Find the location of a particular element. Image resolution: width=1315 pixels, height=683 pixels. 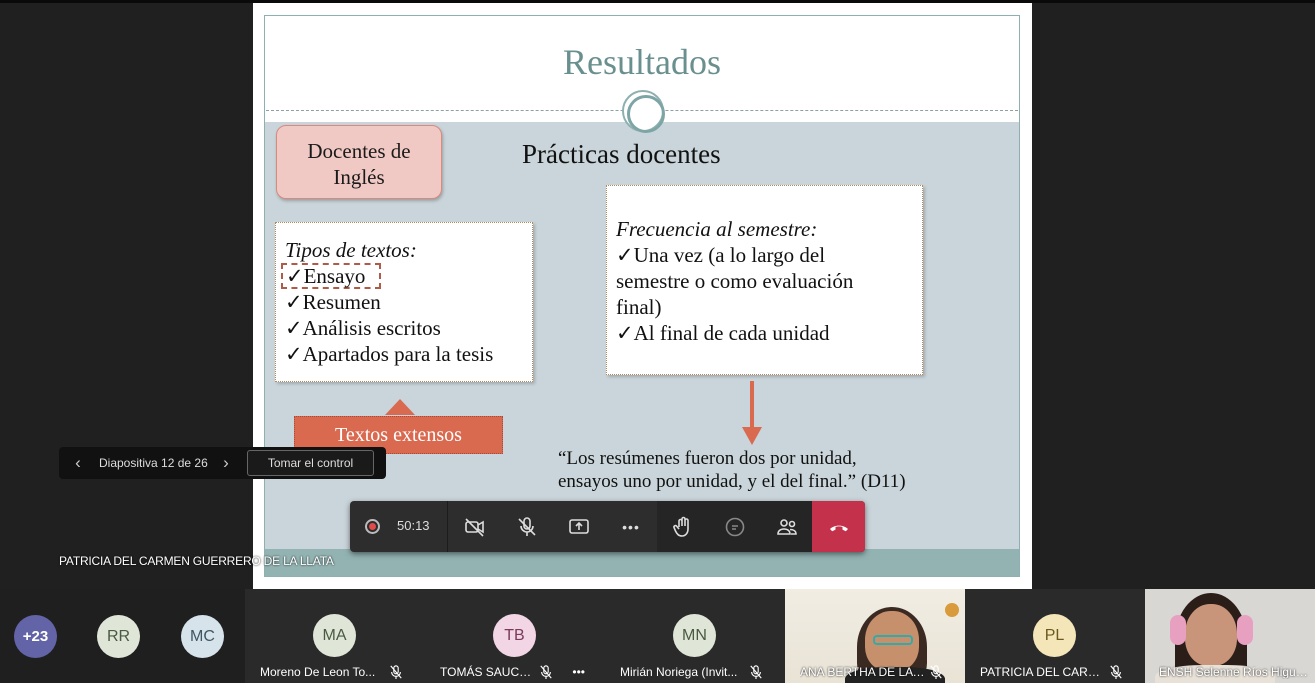

share-screen-button is located at coordinates (579, 526).